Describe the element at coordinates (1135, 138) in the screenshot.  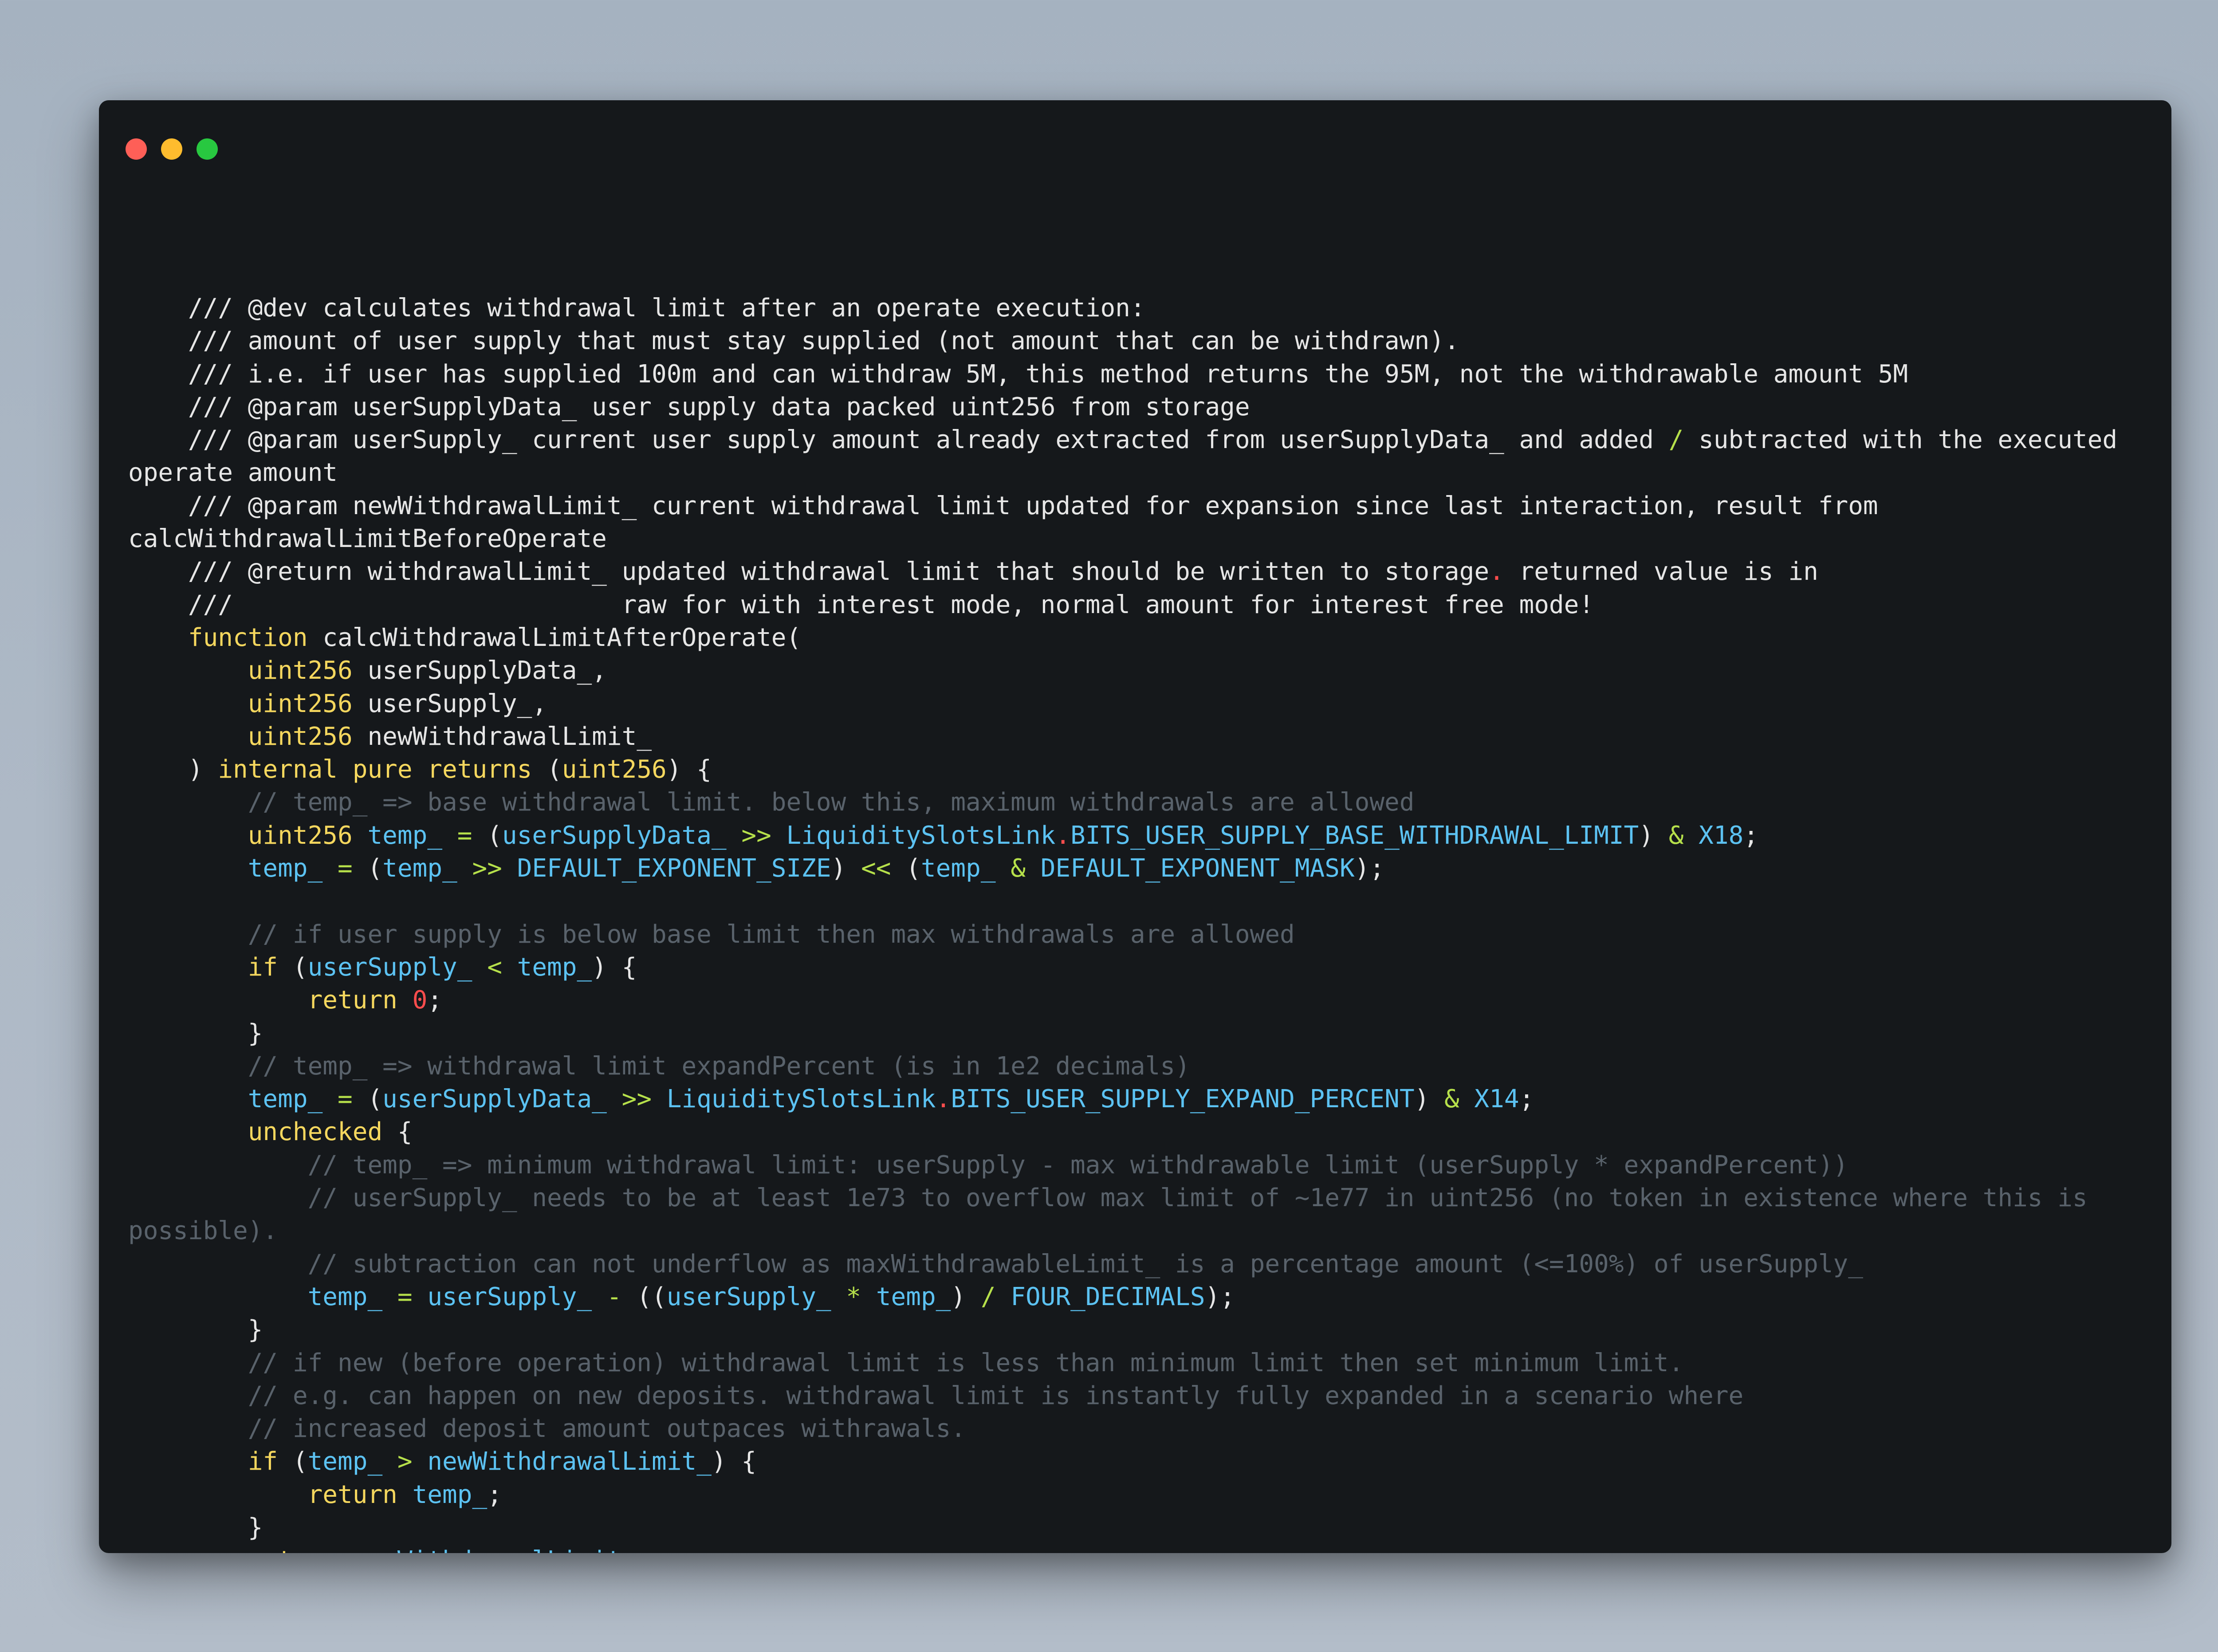
I see `window-titlebar` at that location.